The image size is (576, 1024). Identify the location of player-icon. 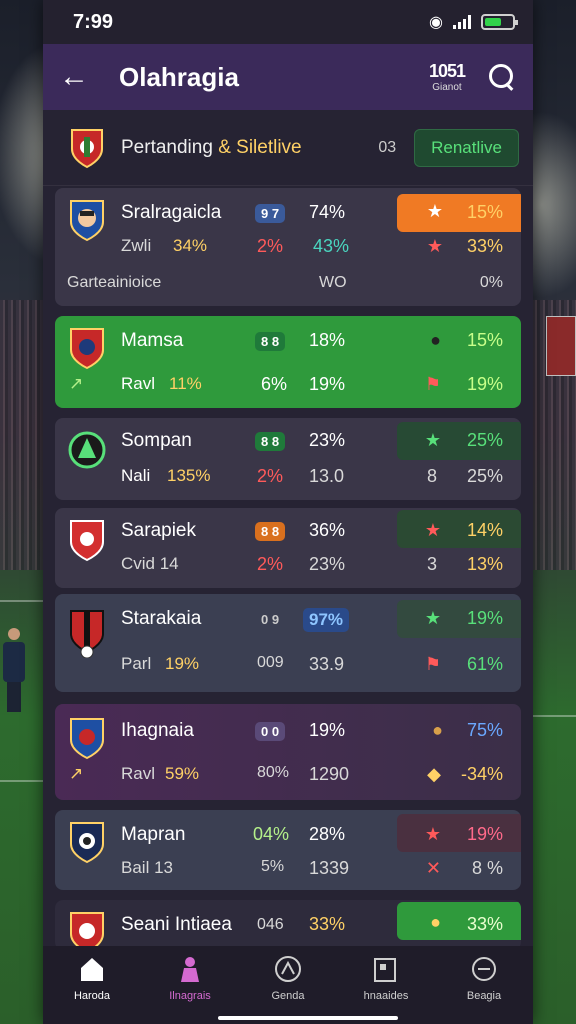
(190, 969).